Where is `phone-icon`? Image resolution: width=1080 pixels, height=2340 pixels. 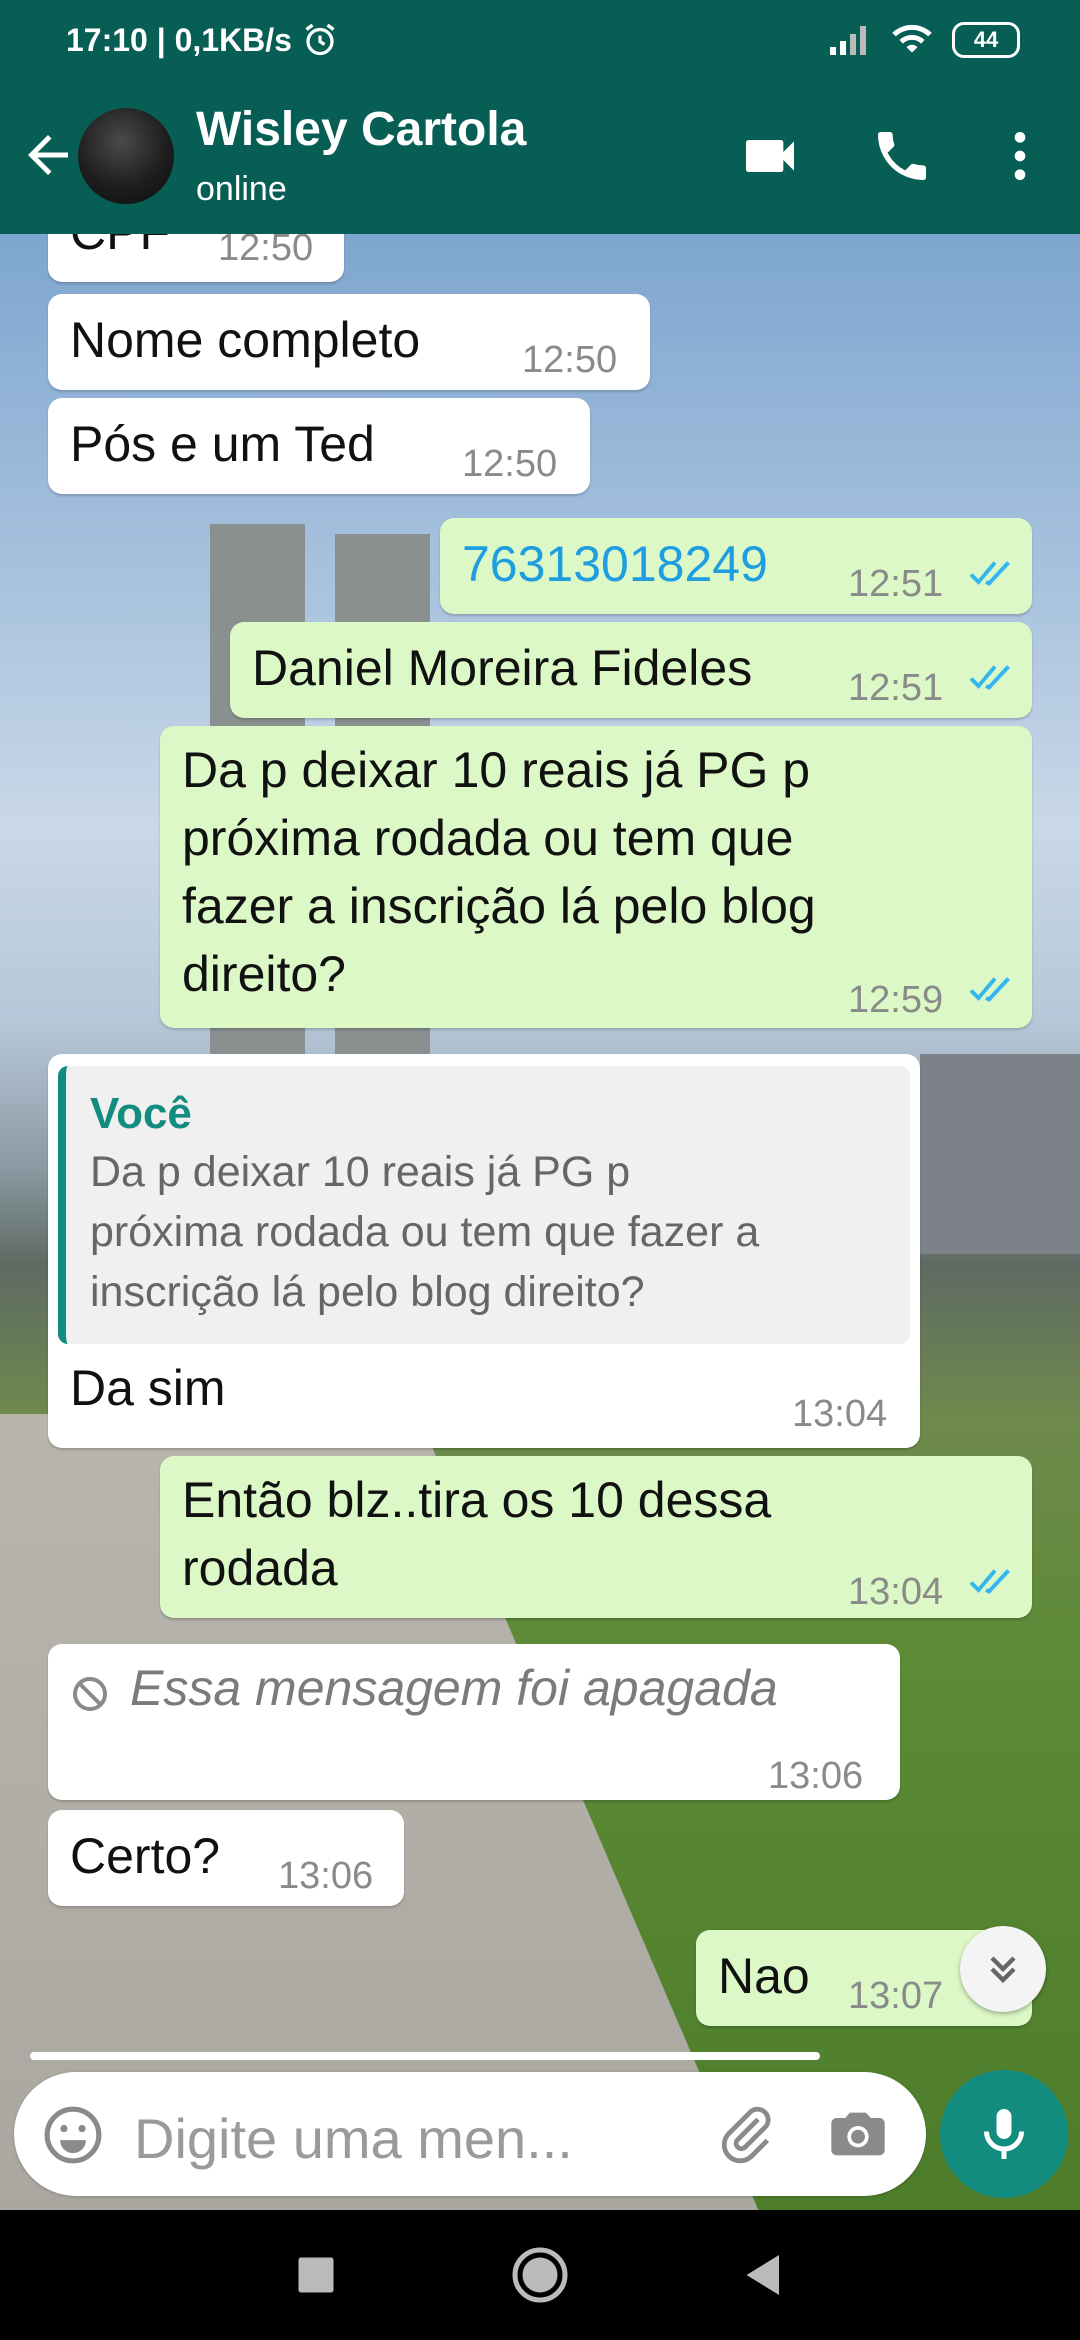 phone-icon is located at coordinates (902, 156).